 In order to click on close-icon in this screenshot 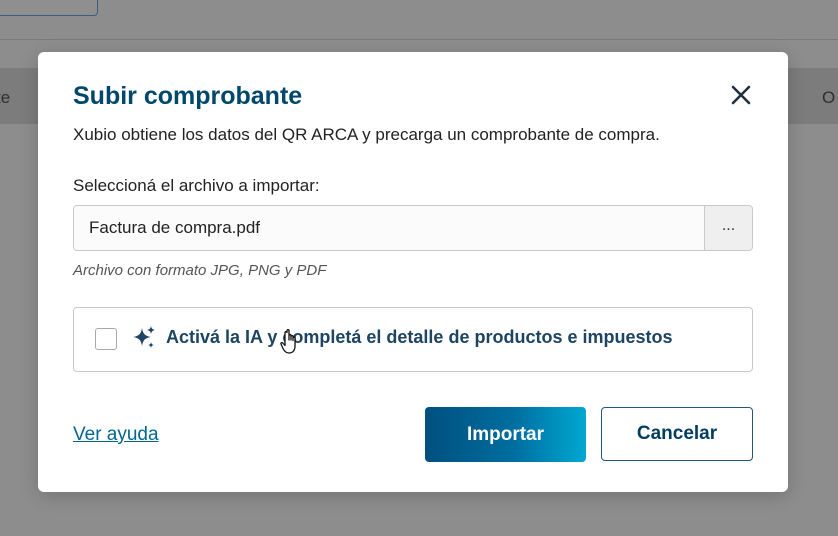, I will do `click(741, 95)`.